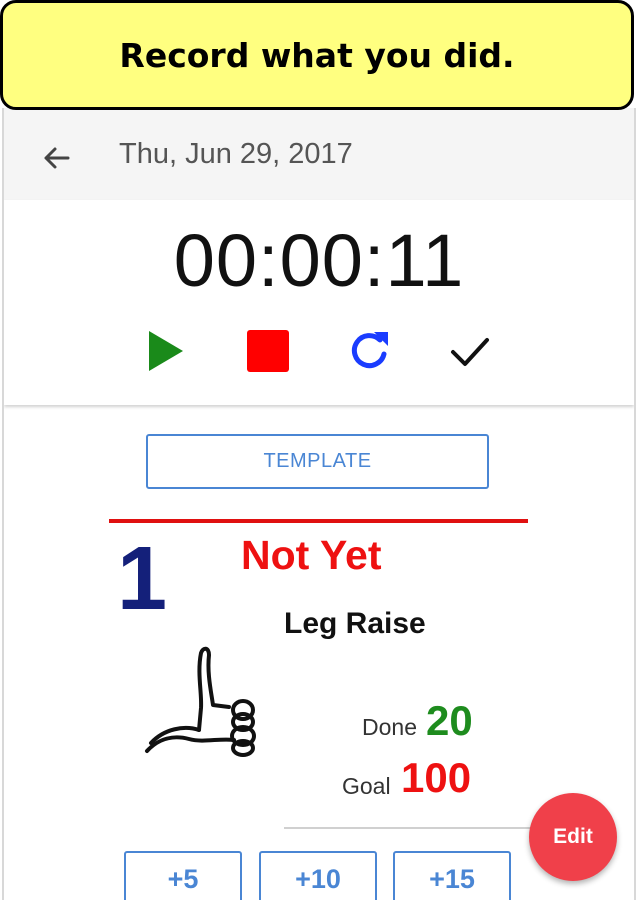 This screenshot has width=636, height=903. What do you see at coordinates (183, 875) in the screenshot?
I see `add-5-button: +5` at bounding box center [183, 875].